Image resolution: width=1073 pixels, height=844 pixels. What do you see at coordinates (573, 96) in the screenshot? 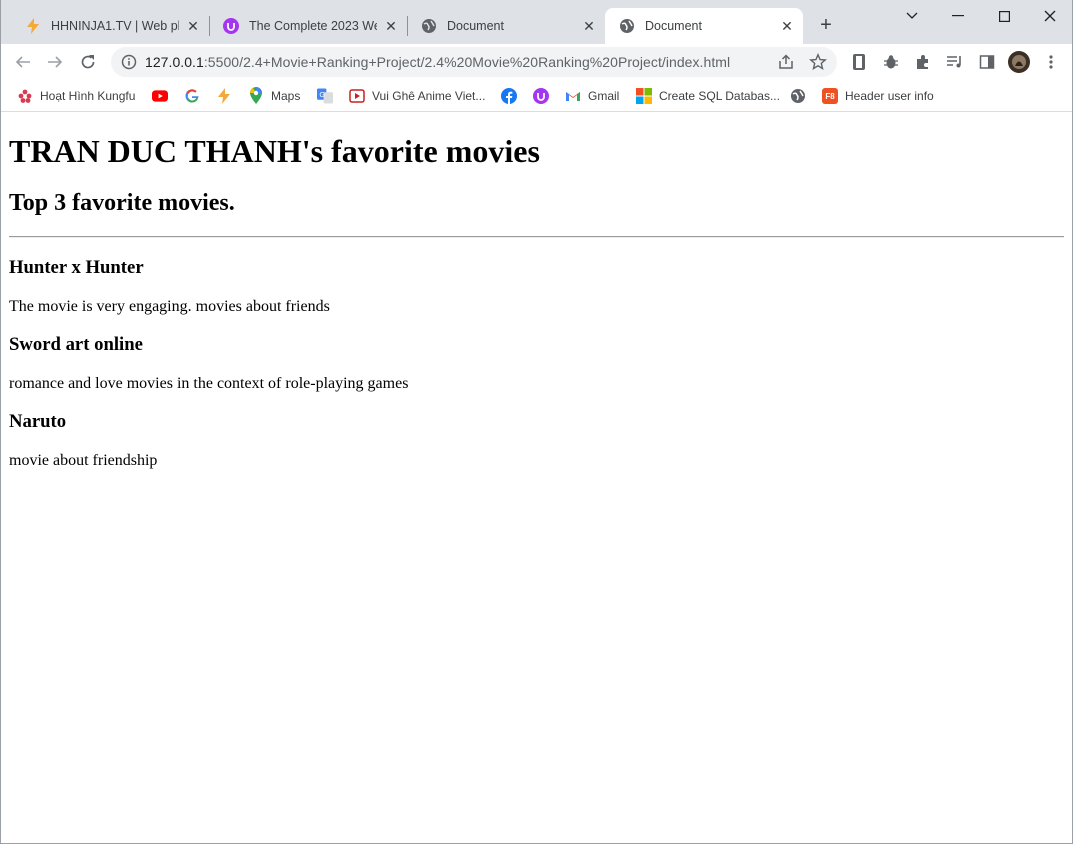
I see `gmail-icon` at bounding box center [573, 96].